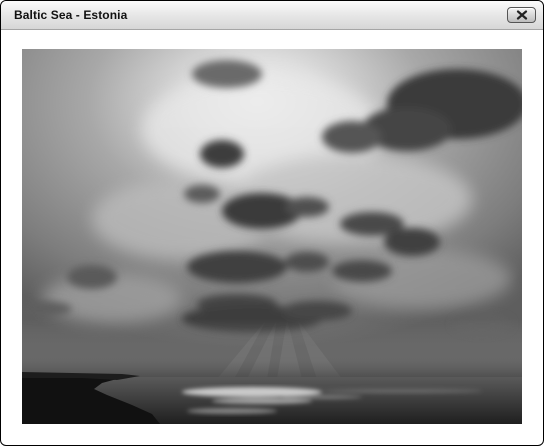 This screenshot has width=544, height=446. I want to click on close-icon, so click(521, 15).